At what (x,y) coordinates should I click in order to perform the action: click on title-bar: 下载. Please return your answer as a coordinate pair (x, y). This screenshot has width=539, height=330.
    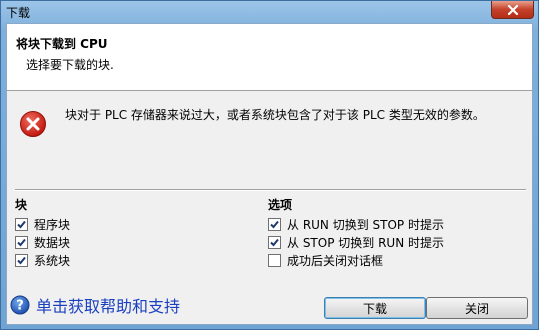
    Looking at the image, I should click on (269, 12).